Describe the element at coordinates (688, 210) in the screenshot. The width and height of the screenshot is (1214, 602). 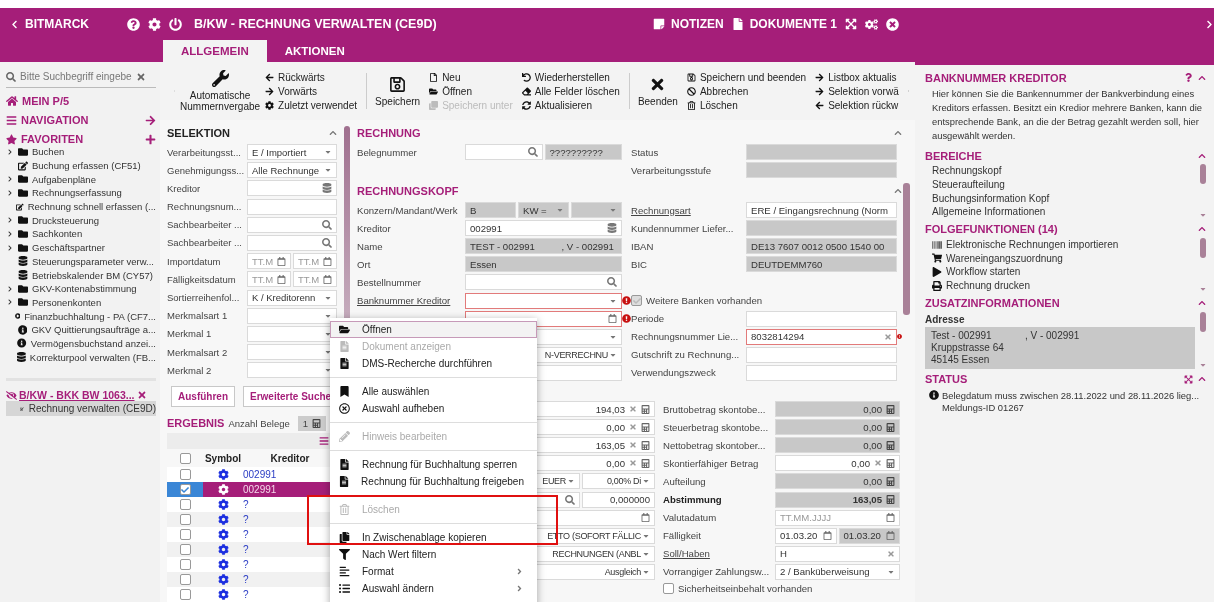
I see `field-link: Rechnungsart` at that location.